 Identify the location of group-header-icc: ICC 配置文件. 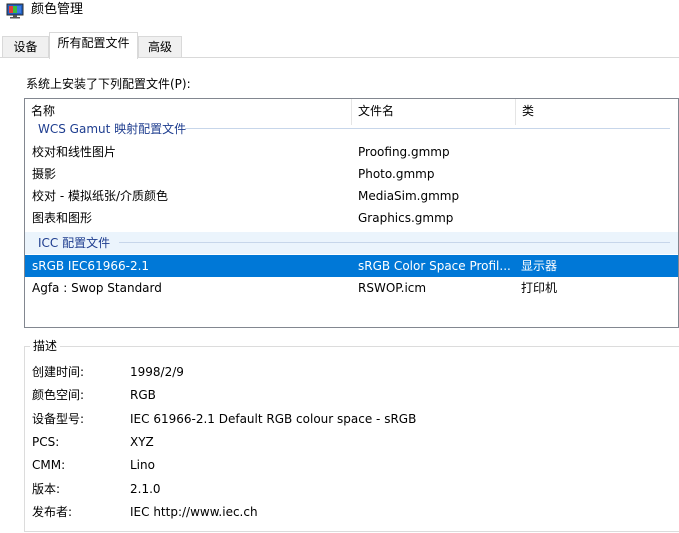
(351, 243).